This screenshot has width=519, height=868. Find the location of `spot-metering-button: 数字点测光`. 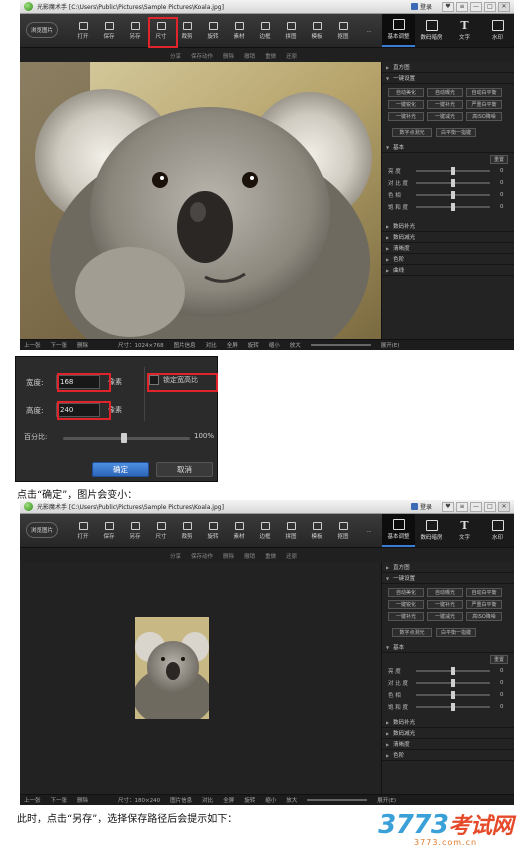

spot-metering-button: 数字点测光 is located at coordinates (412, 632).